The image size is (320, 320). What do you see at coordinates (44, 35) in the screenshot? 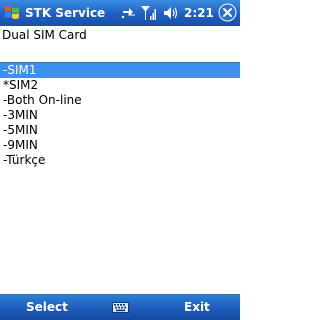
I see `prompt-text: Dual SIM Card` at bounding box center [44, 35].